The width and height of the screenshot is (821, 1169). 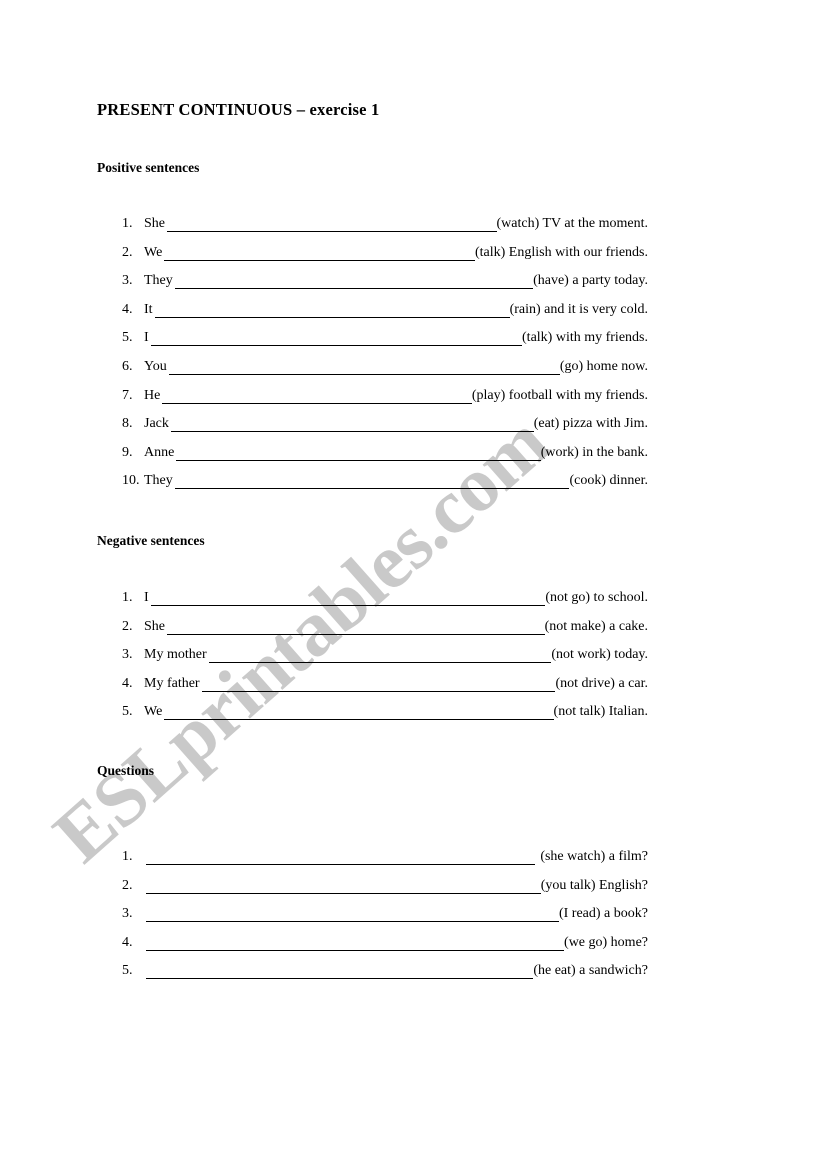 What do you see at coordinates (596, 626) in the screenshot?
I see `item-prompt-text: (not make) a cake.` at bounding box center [596, 626].